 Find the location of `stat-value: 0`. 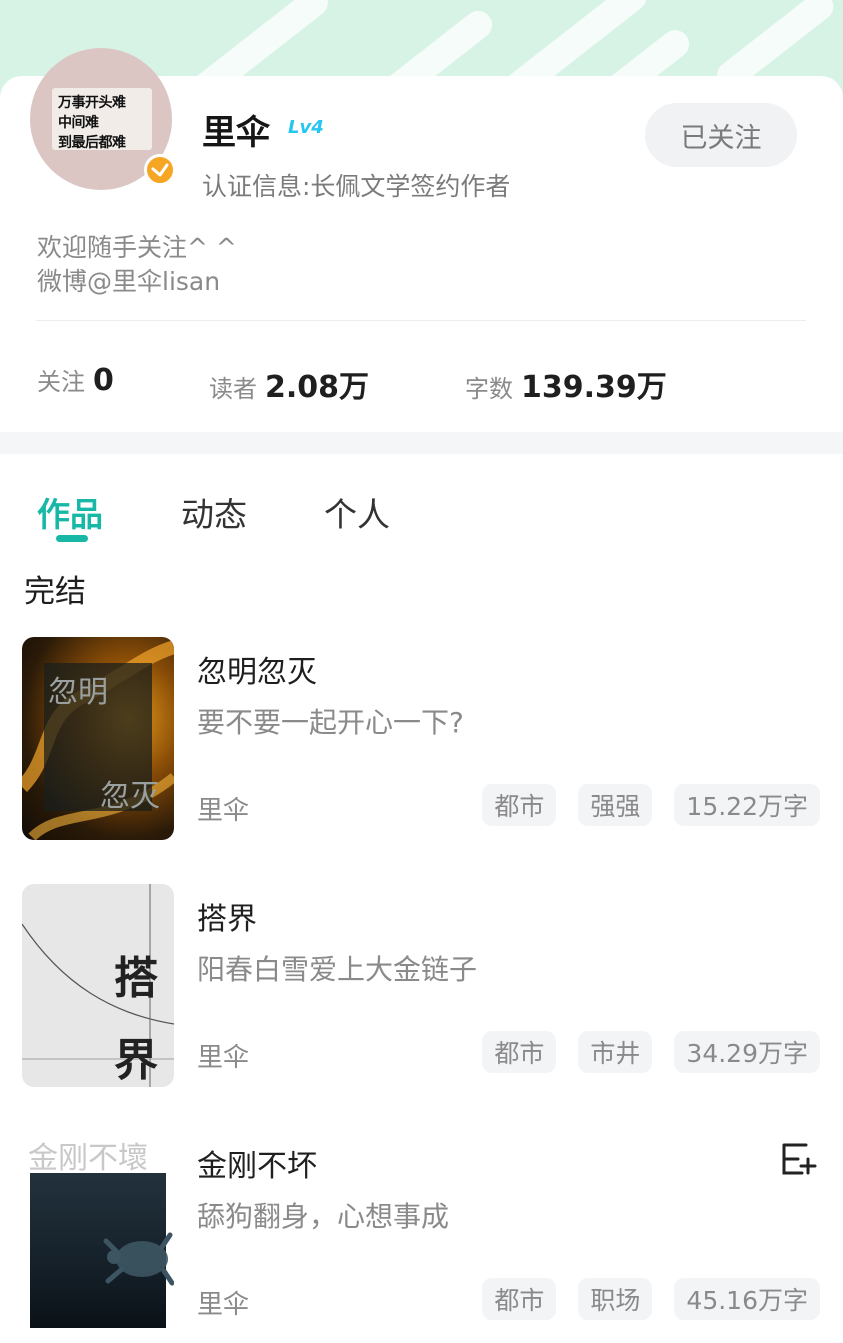

stat-value: 0 is located at coordinates (103, 380).